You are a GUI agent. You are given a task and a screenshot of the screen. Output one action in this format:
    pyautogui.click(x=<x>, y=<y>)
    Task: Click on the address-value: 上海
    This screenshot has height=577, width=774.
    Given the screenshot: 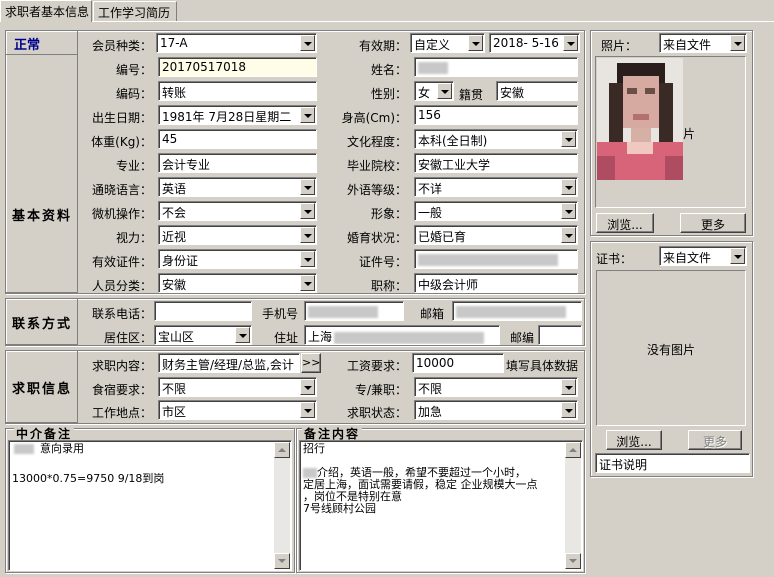 What is the action you would take?
    pyautogui.click(x=320, y=337)
    